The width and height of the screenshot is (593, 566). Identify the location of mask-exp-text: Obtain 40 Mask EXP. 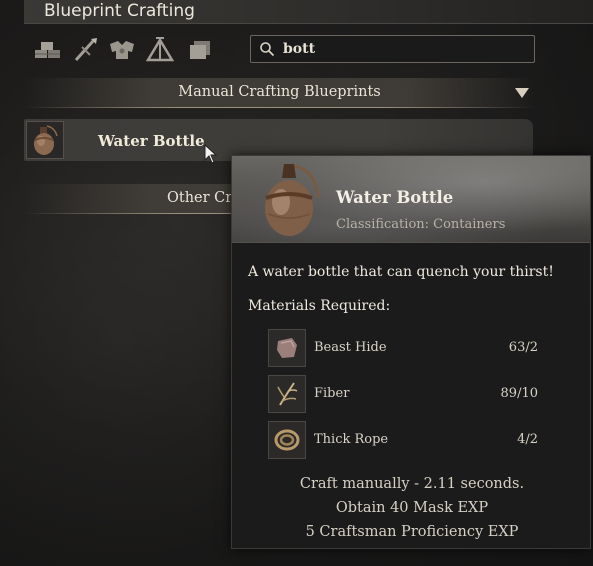
(412, 508).